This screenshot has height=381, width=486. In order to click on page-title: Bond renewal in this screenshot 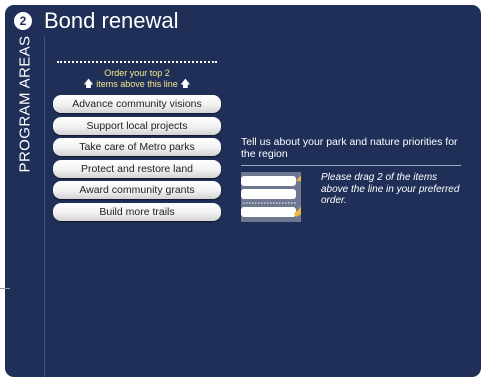, I will do `click(111, 20)`.